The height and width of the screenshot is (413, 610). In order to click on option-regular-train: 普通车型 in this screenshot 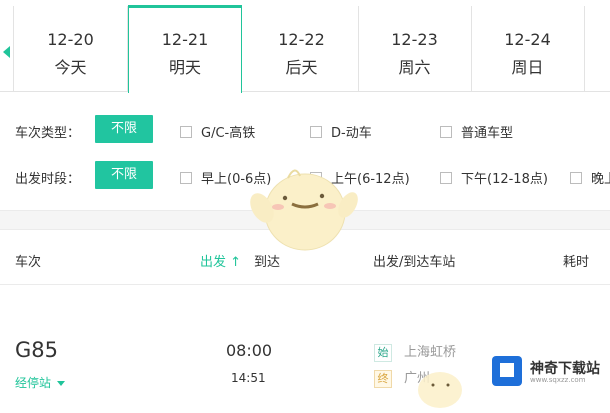, I will do `click(476, 131)`.